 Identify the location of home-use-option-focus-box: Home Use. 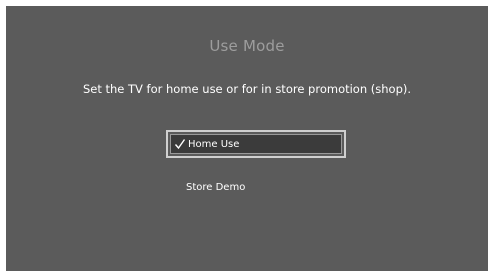
(256, 144).